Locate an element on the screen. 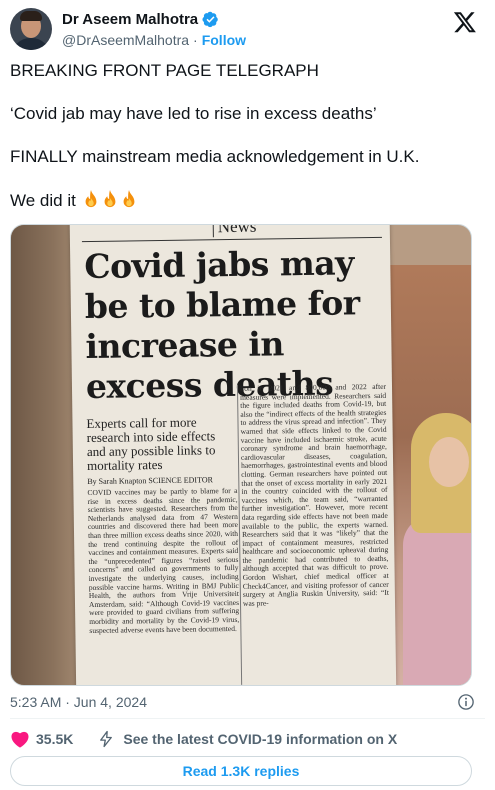 This screenshot has width=495, height=790. heart-icon is located at coordinates (20, 739).